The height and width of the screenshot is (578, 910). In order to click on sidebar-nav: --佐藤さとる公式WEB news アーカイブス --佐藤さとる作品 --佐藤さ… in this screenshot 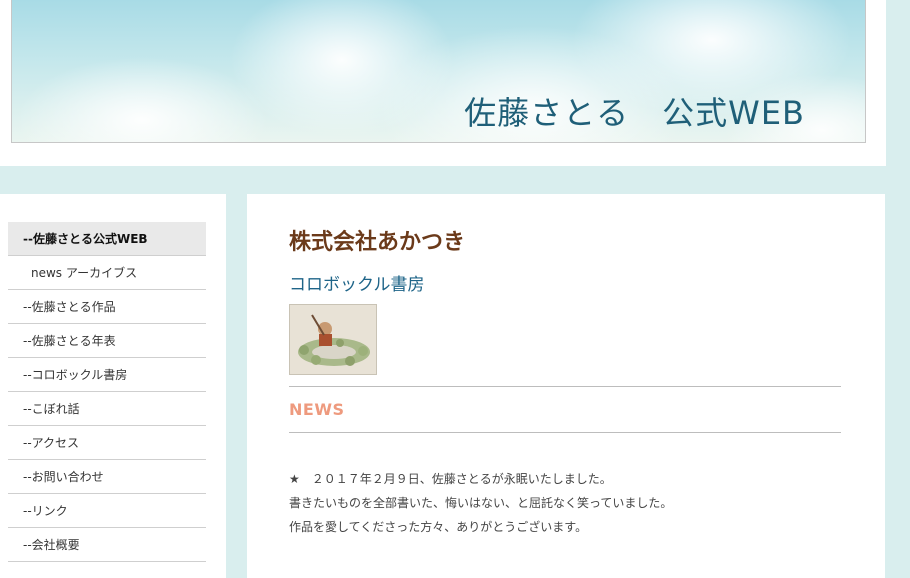, I will do `click(107, 392)`.